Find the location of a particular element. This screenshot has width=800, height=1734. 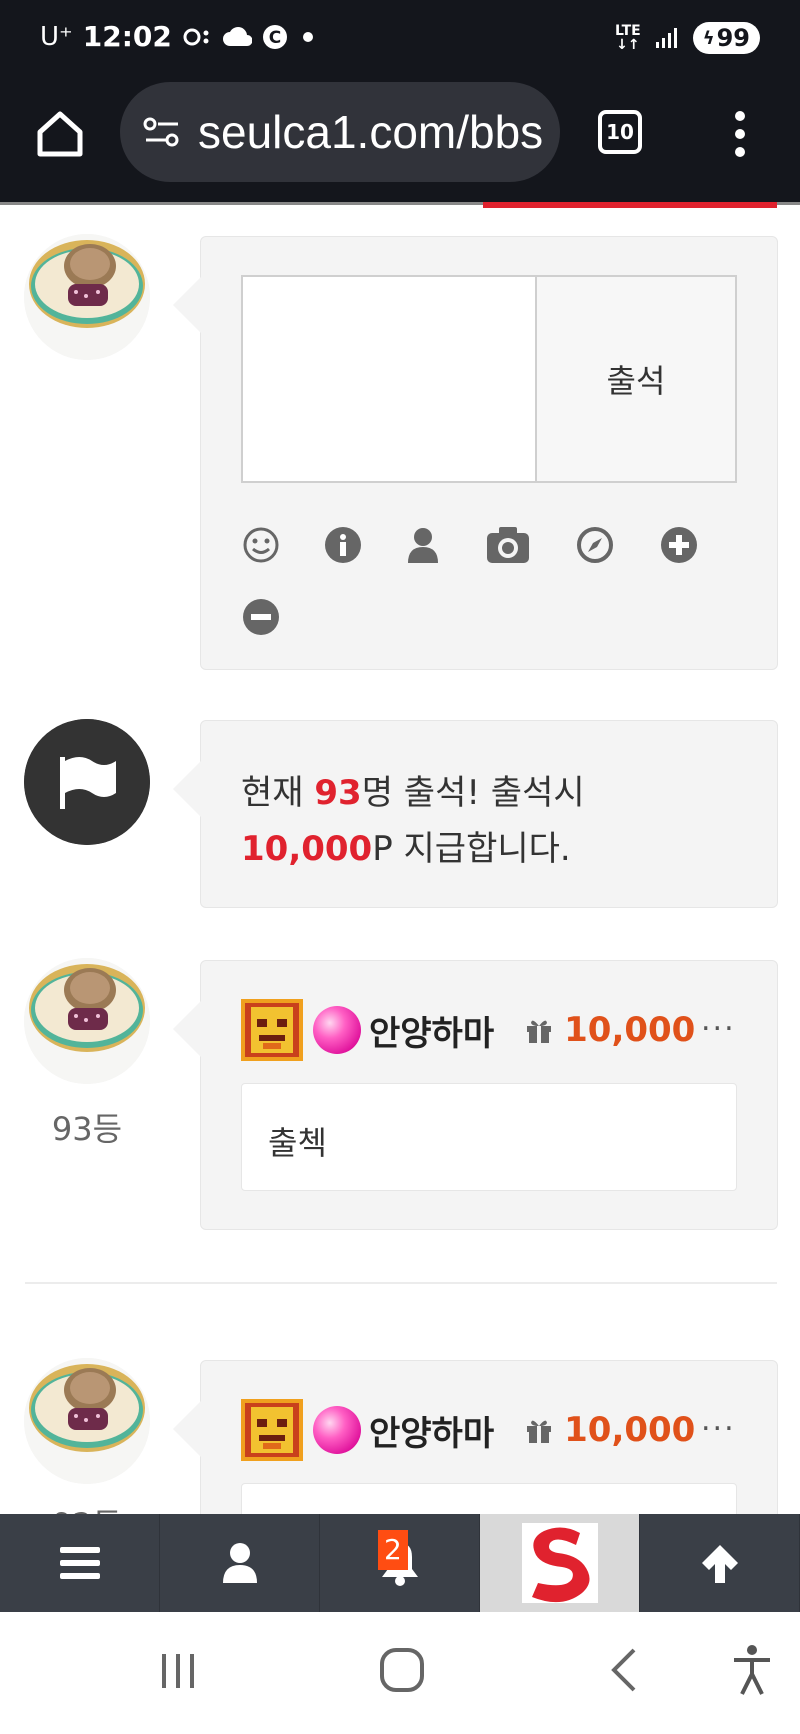

browser-menu-button is located at coordinates (740, 134).